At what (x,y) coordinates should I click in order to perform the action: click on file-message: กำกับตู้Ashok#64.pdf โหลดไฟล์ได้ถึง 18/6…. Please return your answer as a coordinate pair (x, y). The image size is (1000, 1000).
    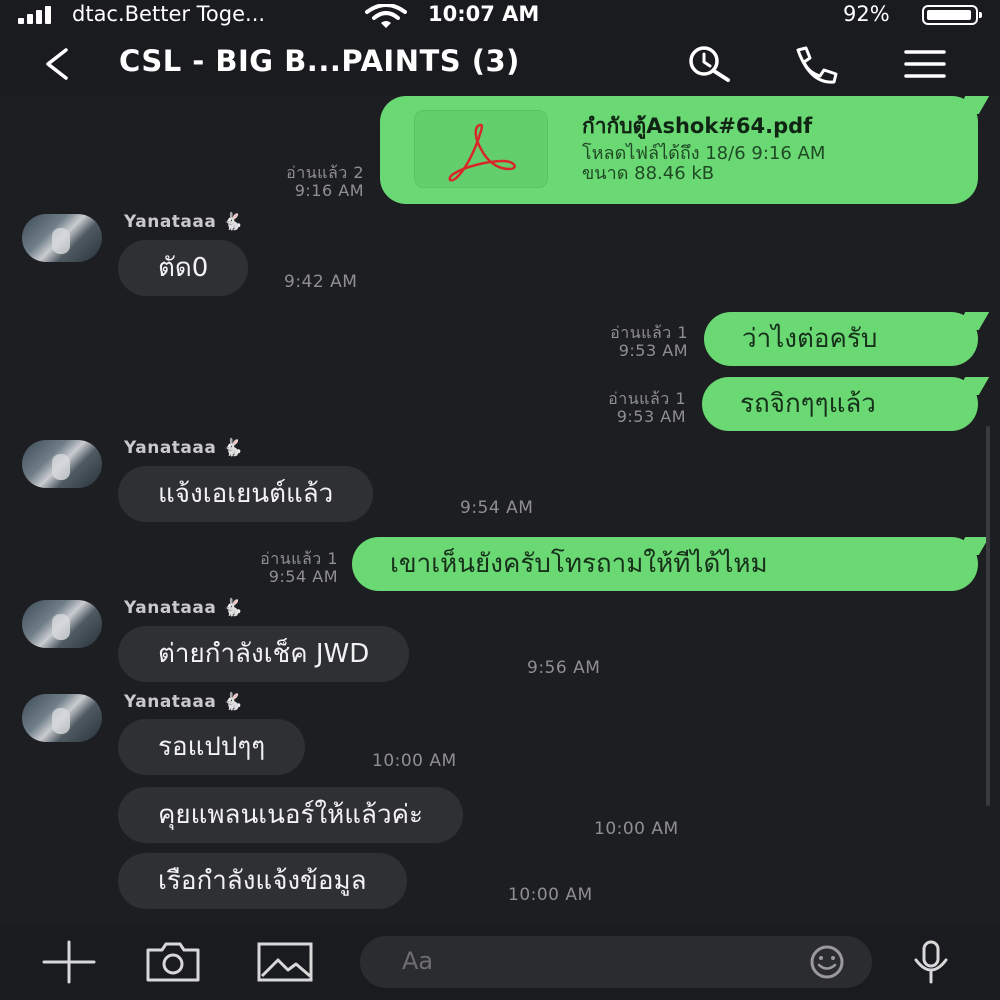
    Looking at the image, I should click on (679, 150).